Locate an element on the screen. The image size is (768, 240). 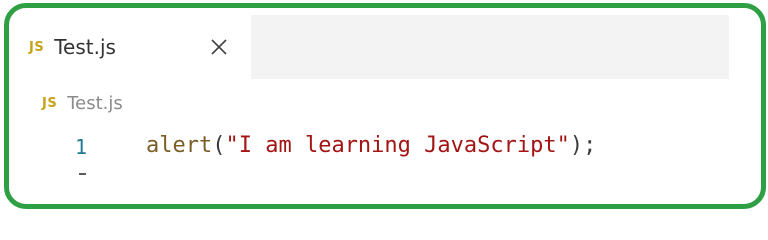
tab-test-js: JS Test.js is located at coordinates (135, 47).